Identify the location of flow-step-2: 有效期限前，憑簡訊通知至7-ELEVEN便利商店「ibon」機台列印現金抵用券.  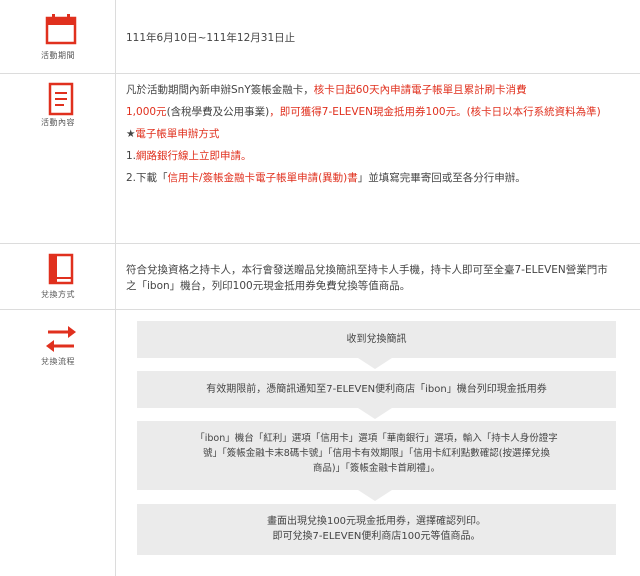
(376, 389).